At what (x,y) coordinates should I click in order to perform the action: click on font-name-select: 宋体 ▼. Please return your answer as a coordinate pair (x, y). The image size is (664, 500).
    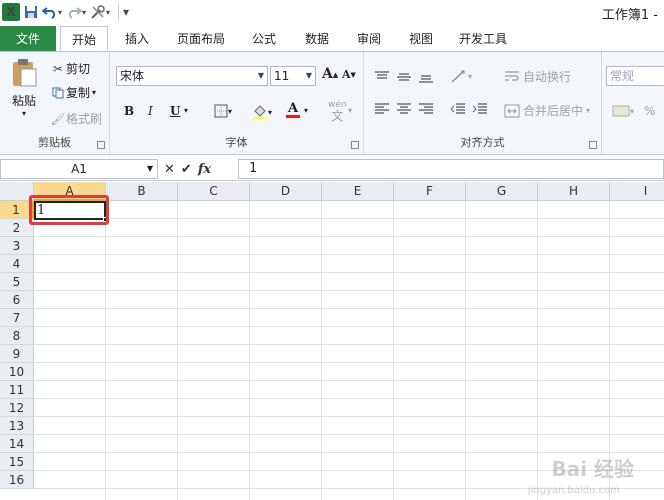
    Looking at the image, I should click on (192, 76).